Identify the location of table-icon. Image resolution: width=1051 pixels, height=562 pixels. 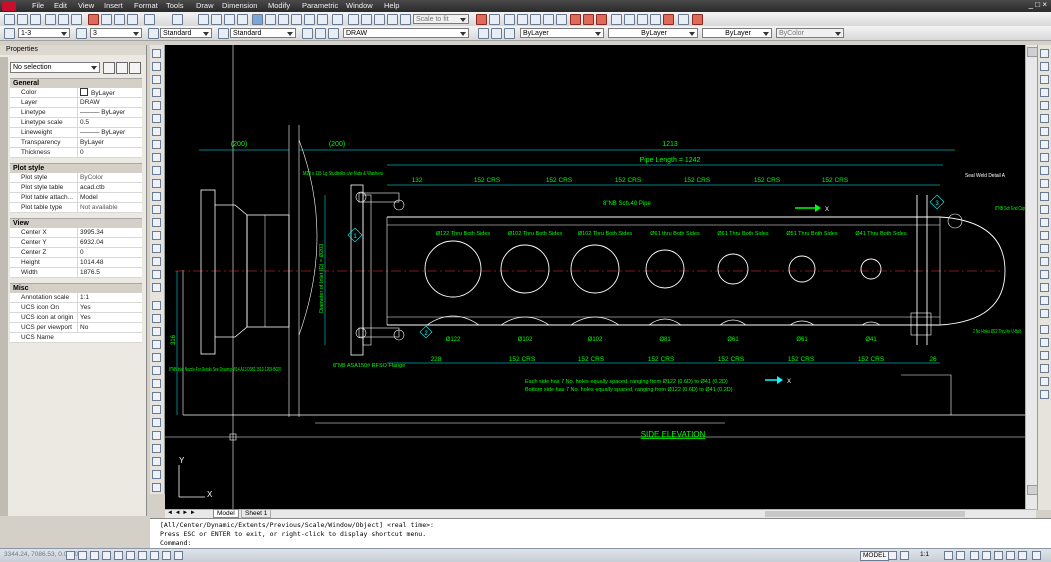
(156, 274).